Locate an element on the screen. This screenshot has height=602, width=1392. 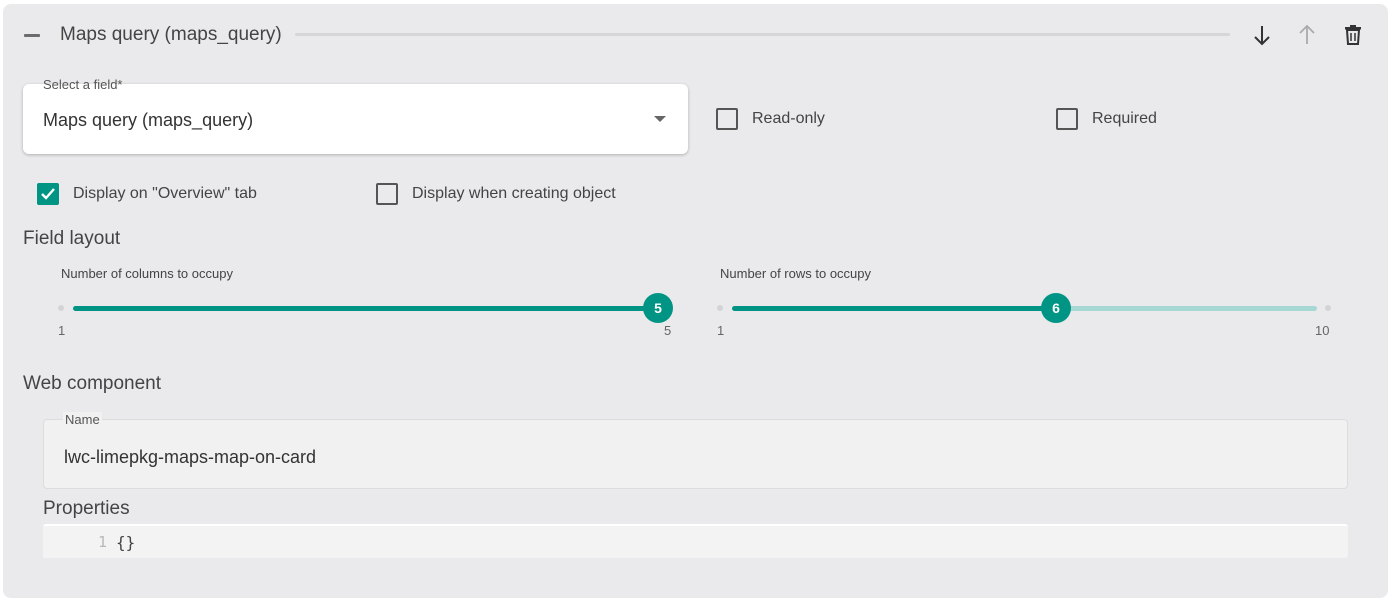
collapse-button is located at coordinates (32, 35).